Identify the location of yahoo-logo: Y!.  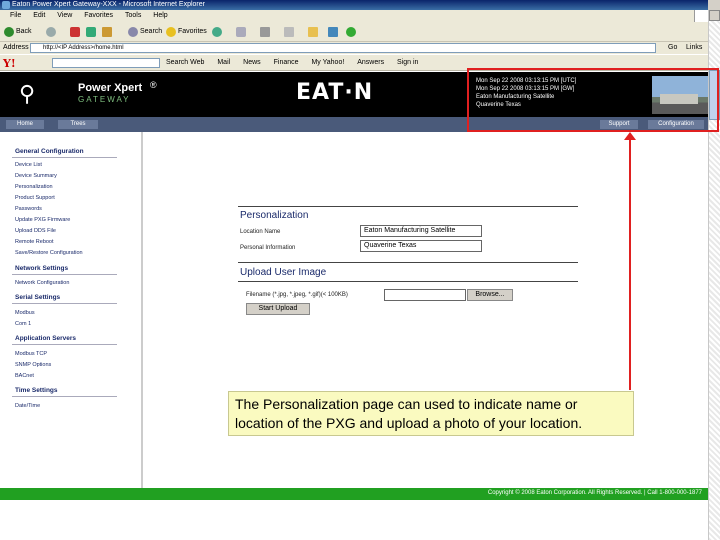
(9, 63).